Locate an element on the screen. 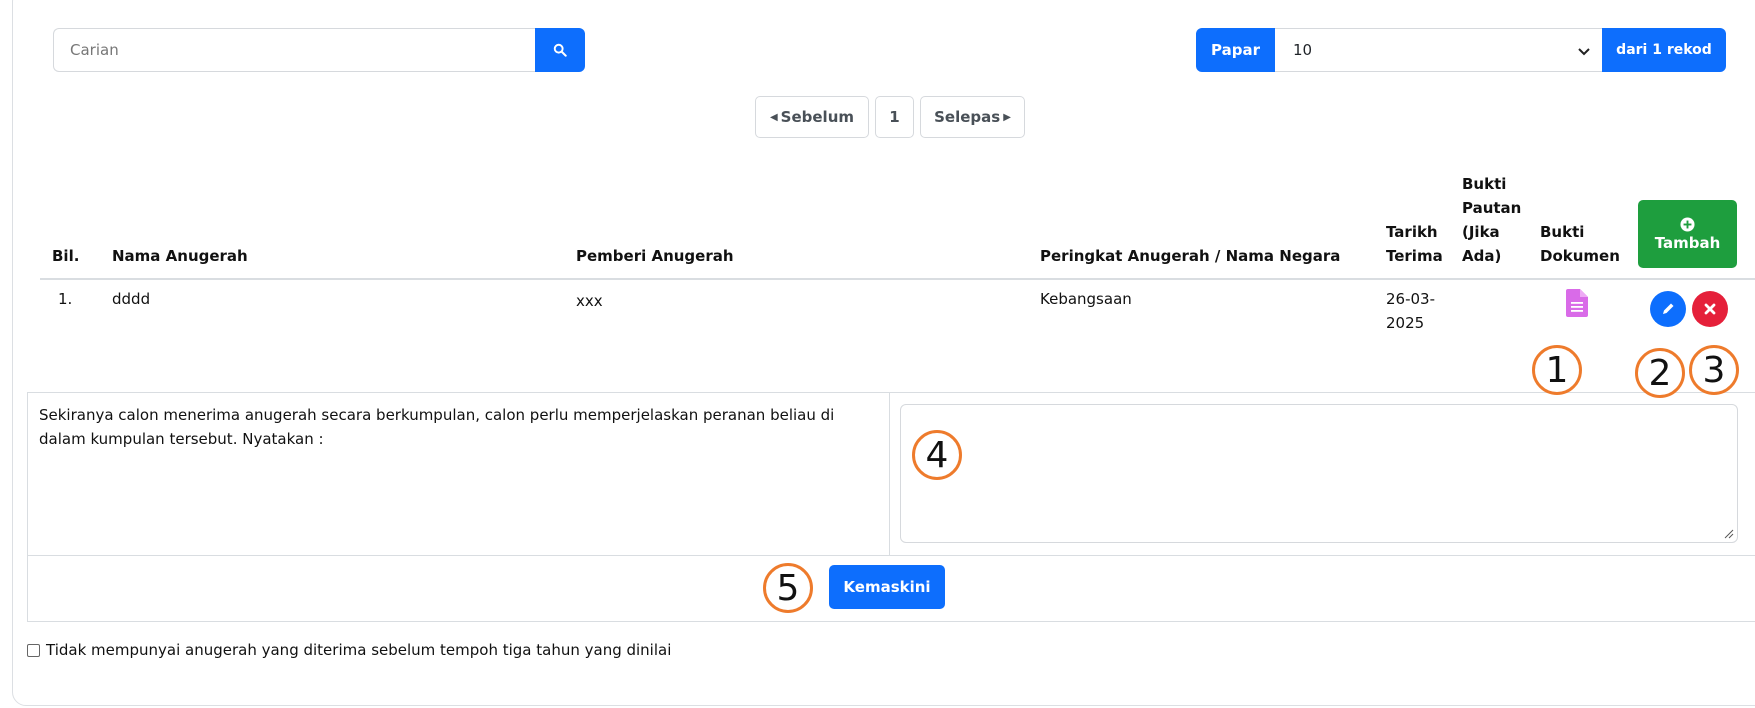 The height and width of the screenshot is (708, 1755). search-icon is located at coordinates (560, 50).